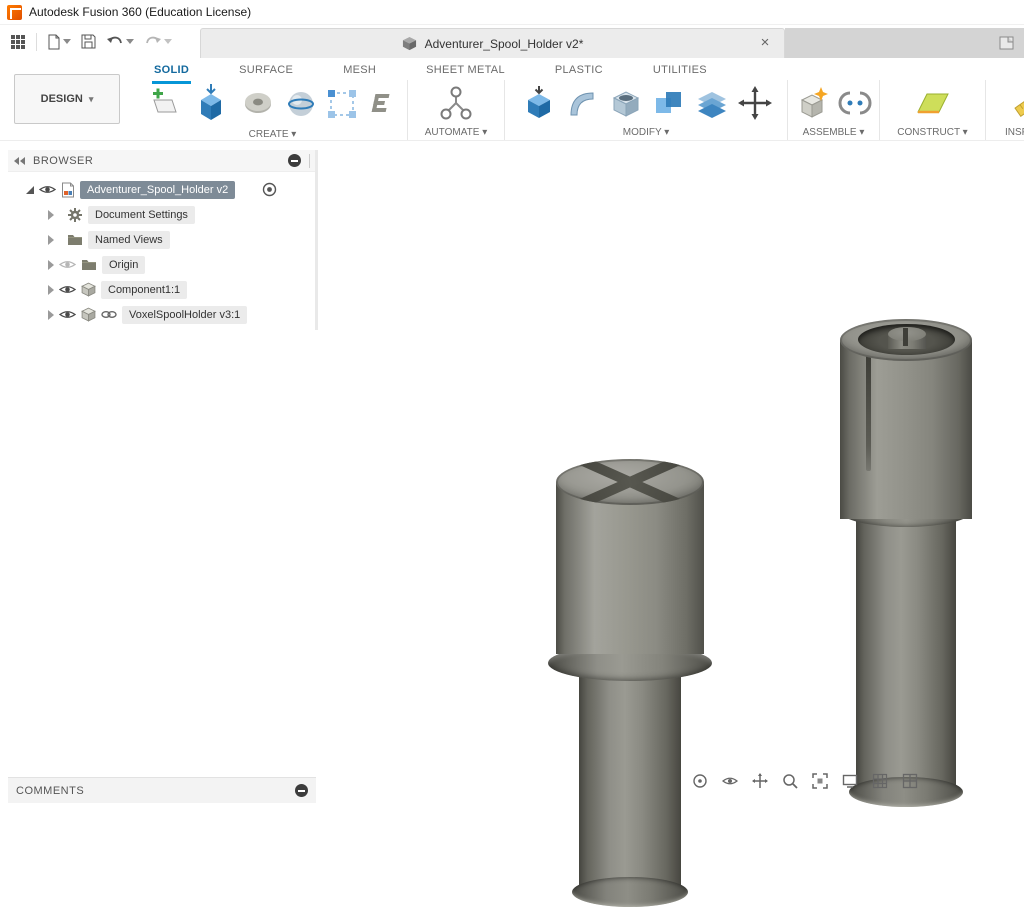 The image size is (1024, 909). I want to click on right-part-lower-cylinder, so click(906, 649).